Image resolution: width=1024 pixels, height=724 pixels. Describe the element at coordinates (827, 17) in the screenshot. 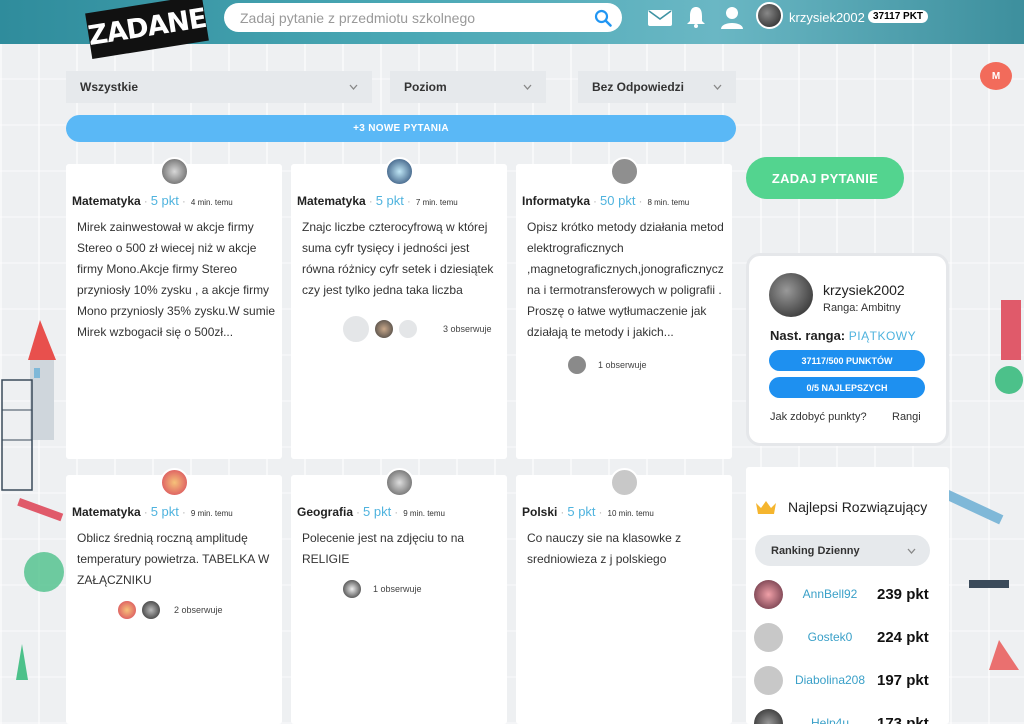

I see `header-username: krzysiek2002` at that location.